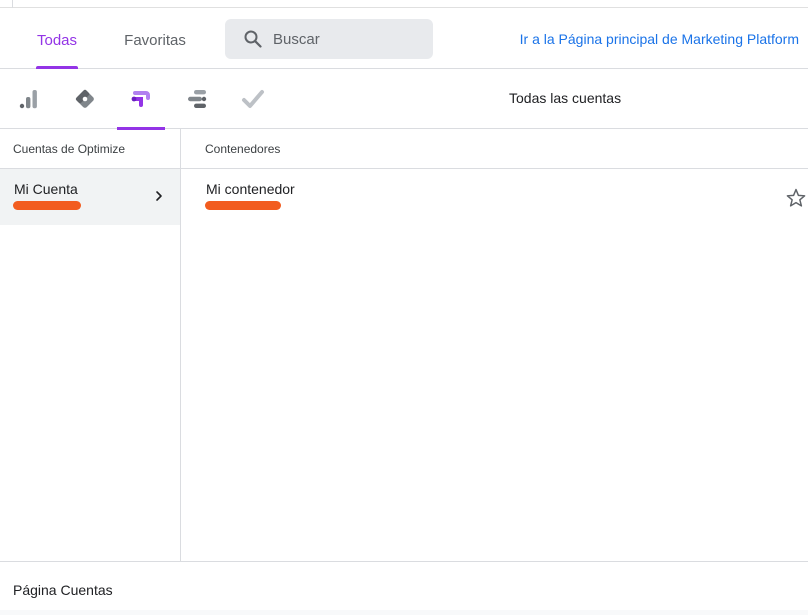 This screenshot has width=808, height=615. I want to click on footer: Página Cuentas, so click(404, 588).